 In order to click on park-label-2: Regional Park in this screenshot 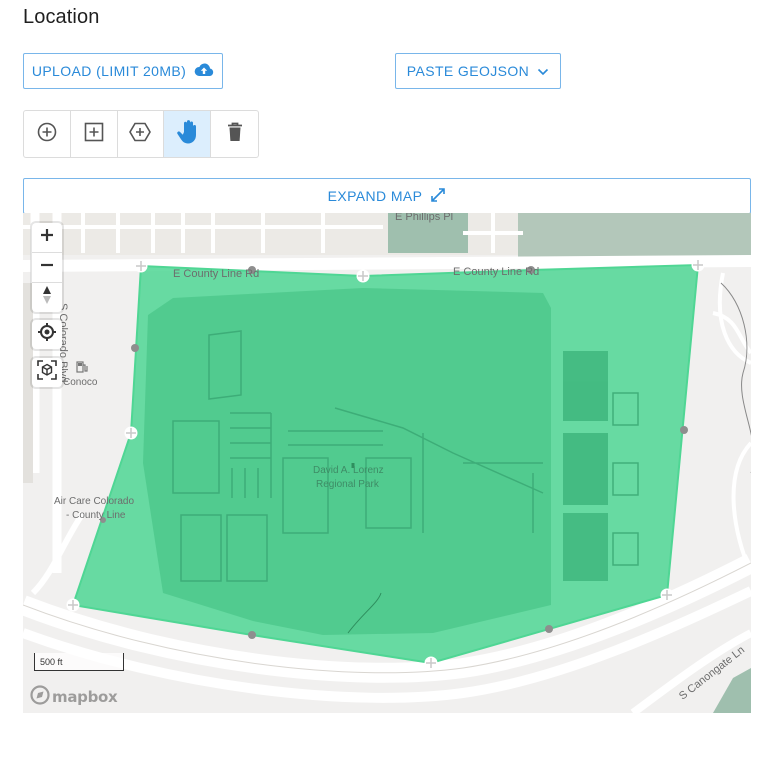, I will do `click(347, 484)`.